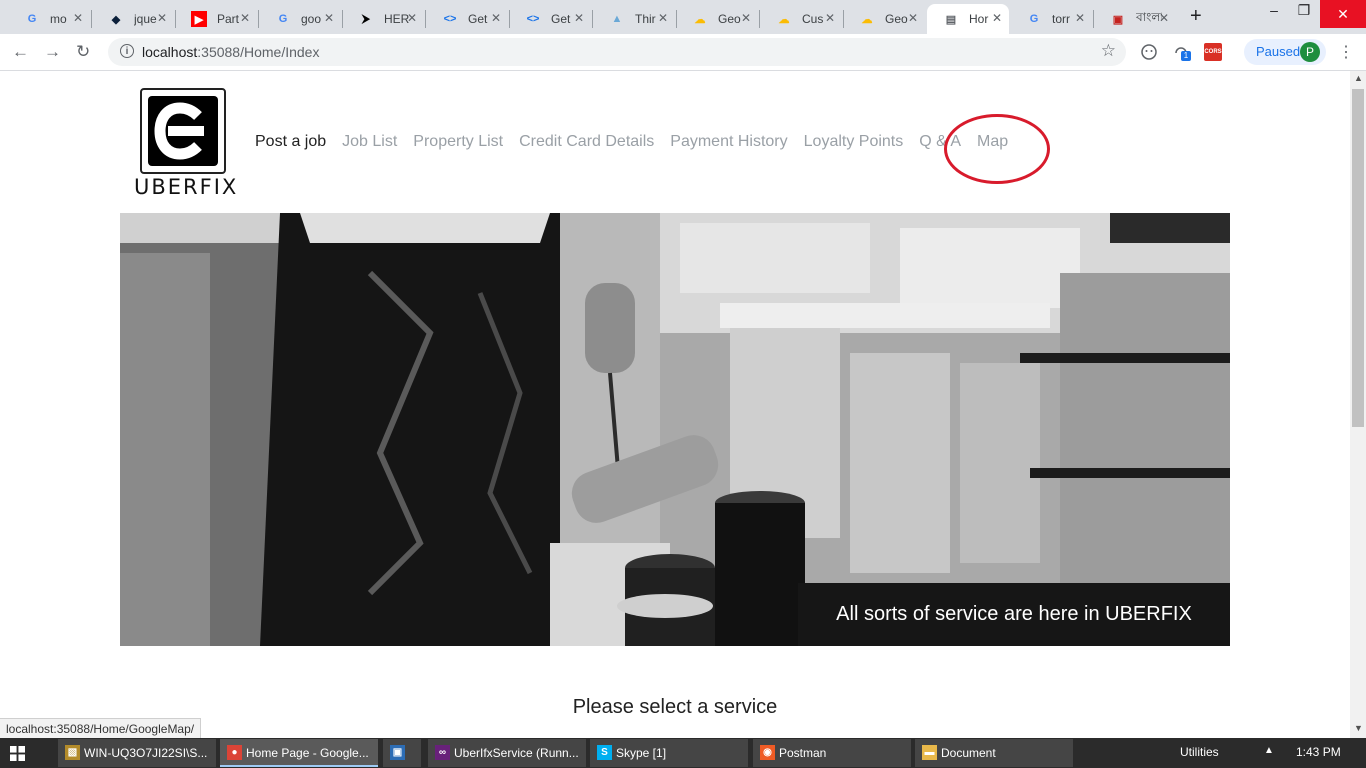 The image size is (1366, 768). Describe the element at coordinates (1346, 52) in the screenshot. I see `browser-menu-icon: ⋮` at that location.